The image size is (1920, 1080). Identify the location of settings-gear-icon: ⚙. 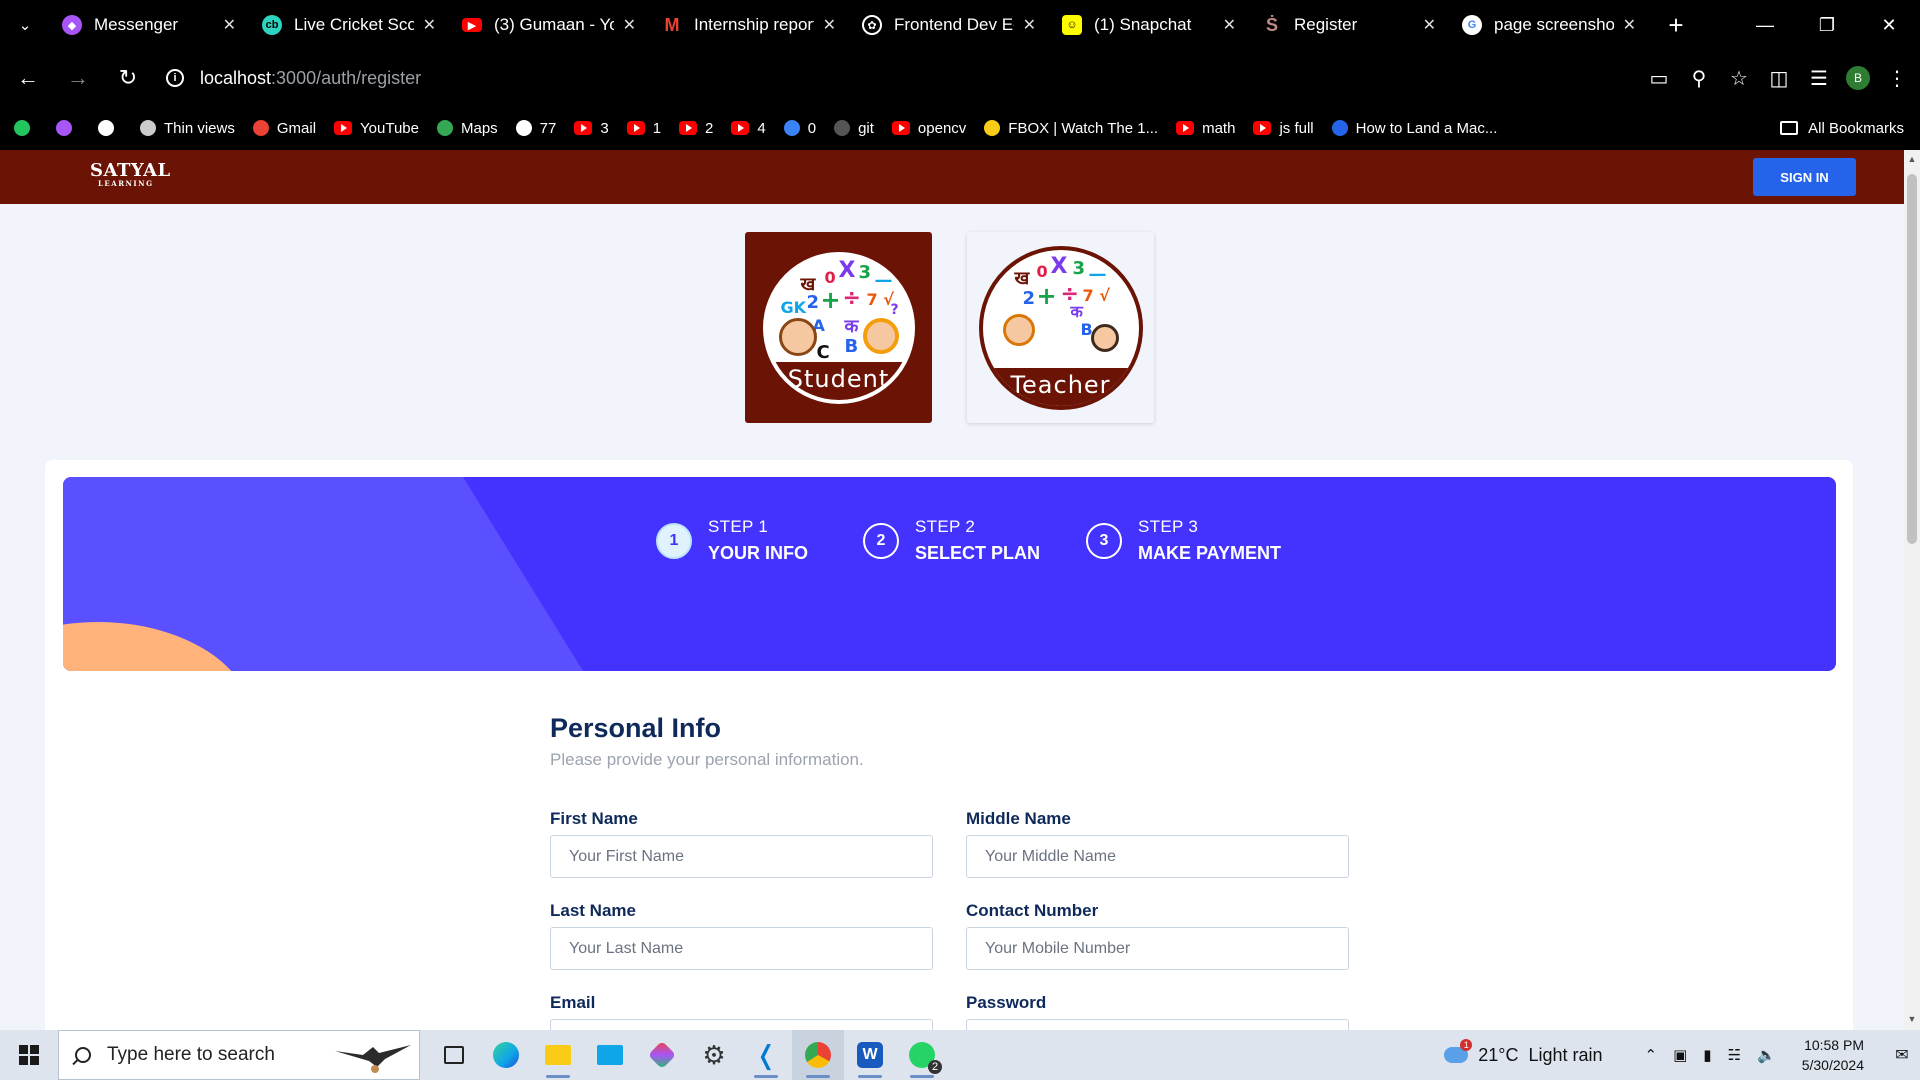
(714, 1055).